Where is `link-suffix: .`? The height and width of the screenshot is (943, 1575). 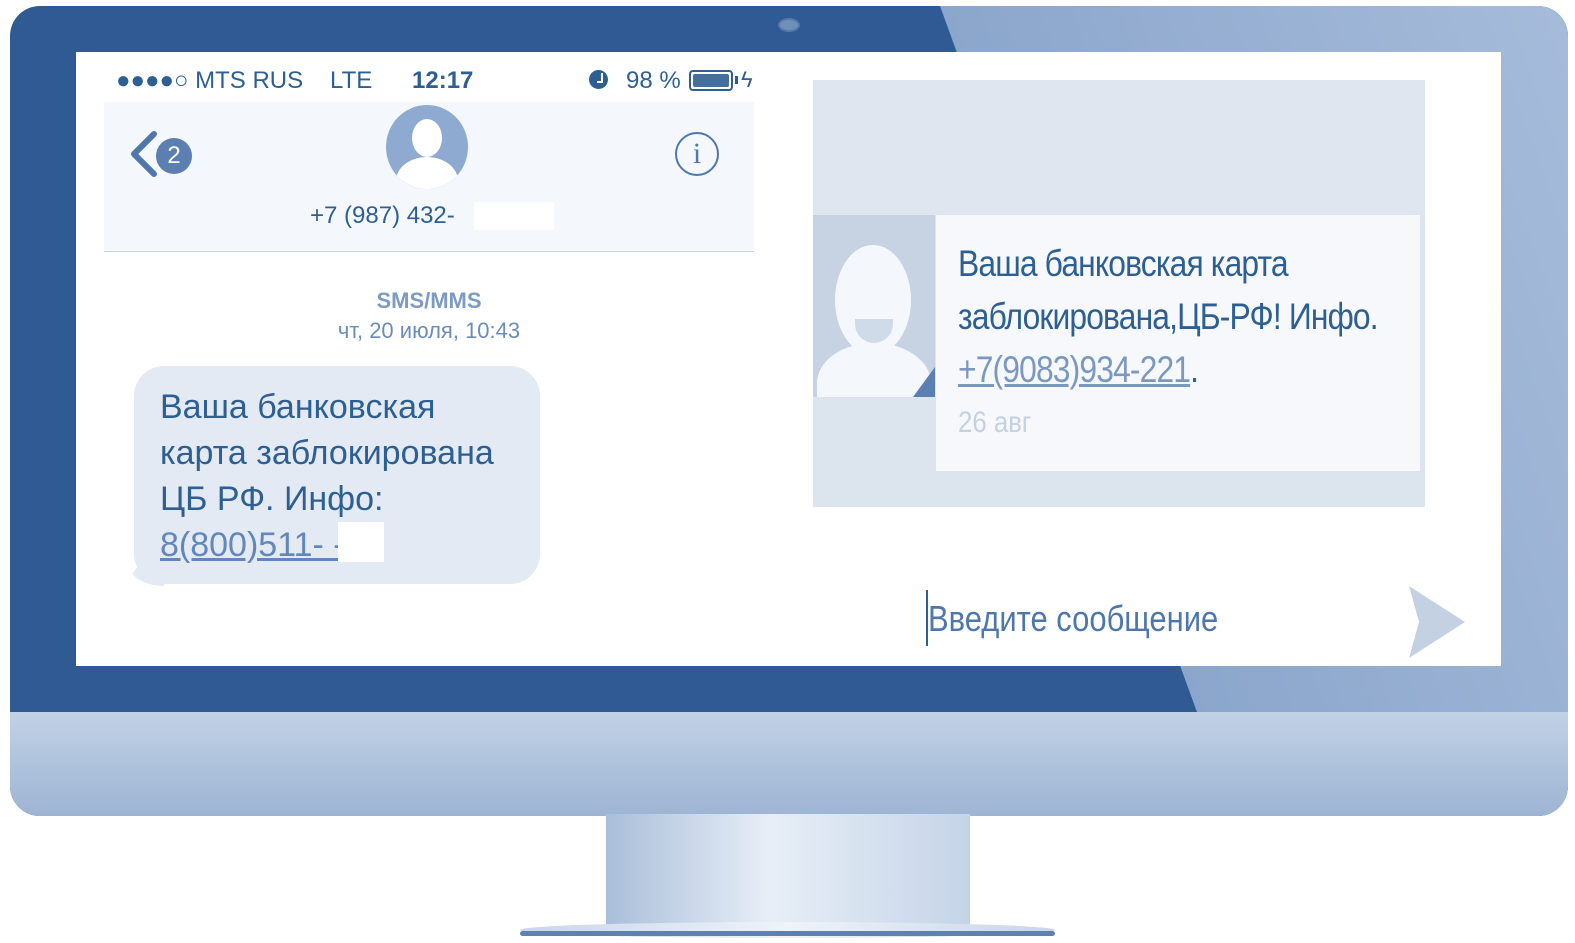
link-suffix: . is located at coordinates (1194, 369).